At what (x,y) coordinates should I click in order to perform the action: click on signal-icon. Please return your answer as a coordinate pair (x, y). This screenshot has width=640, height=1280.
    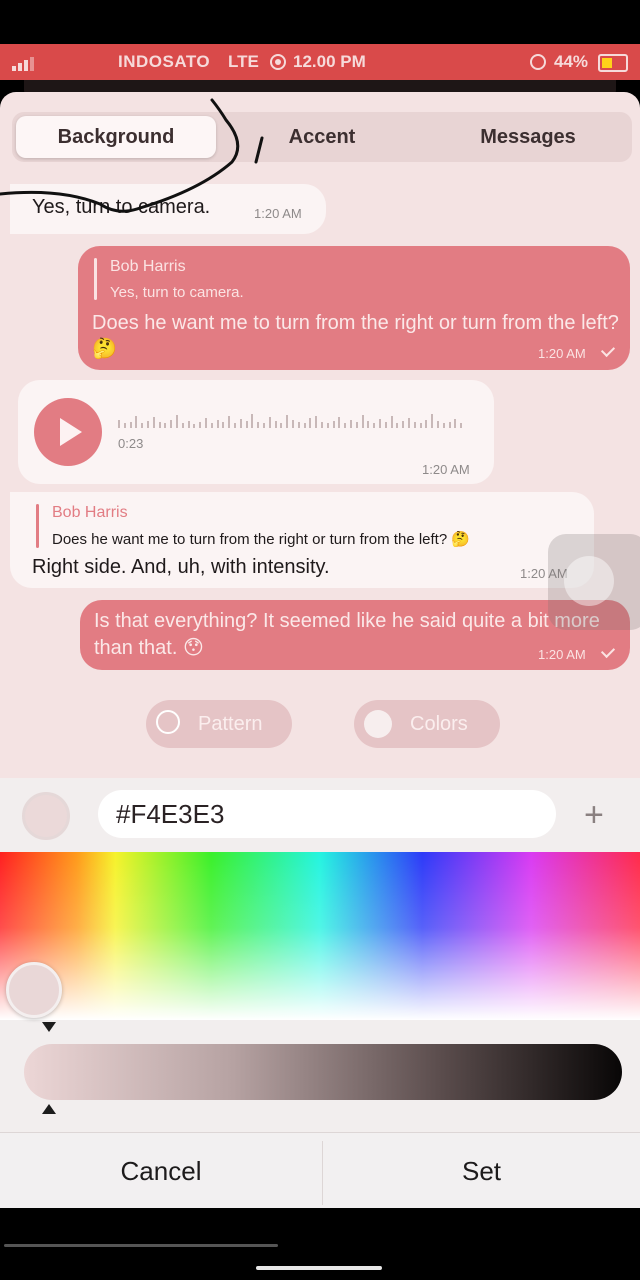
    Looking at the image, I should click on (25, 64).